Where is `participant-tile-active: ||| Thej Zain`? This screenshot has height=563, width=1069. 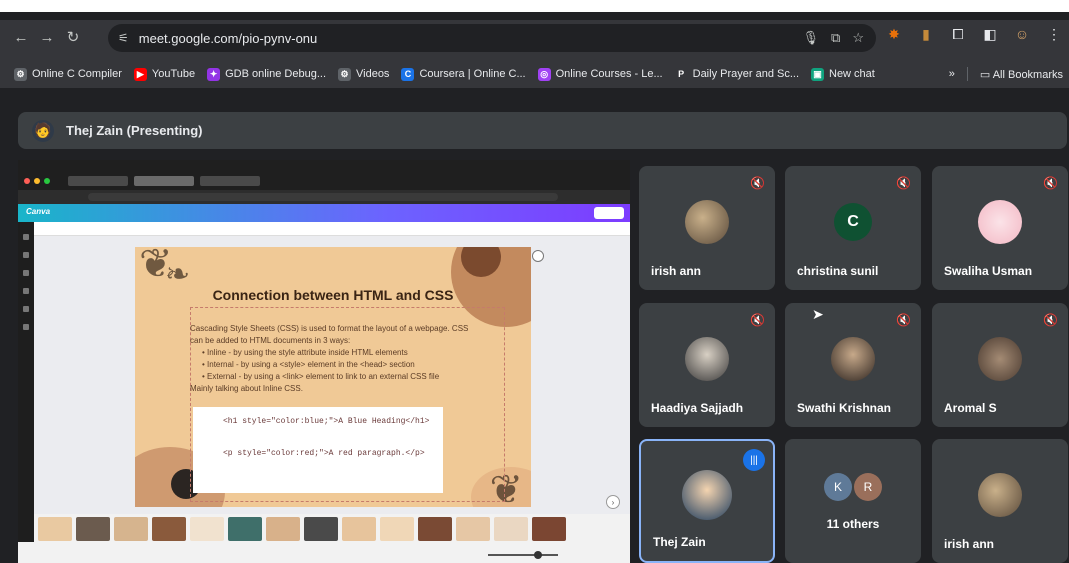
participant-tile-active: ||| Thej Zain is located at coordinates (707, 501).